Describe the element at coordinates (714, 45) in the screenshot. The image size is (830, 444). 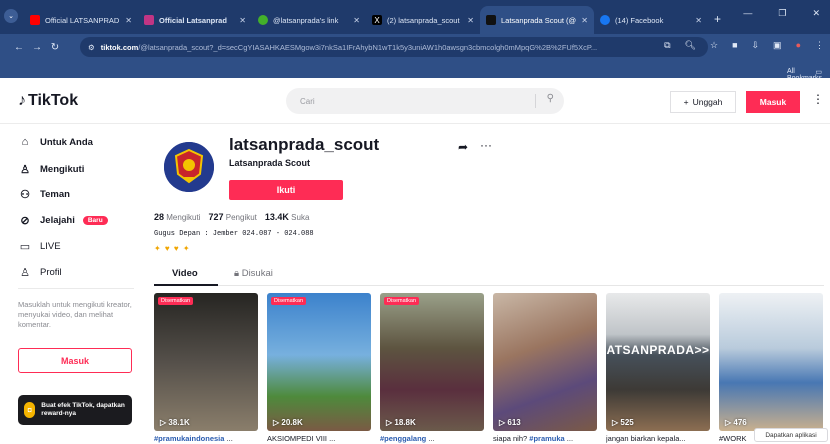
I see `bookmark-star-icon: ☆` at that location.